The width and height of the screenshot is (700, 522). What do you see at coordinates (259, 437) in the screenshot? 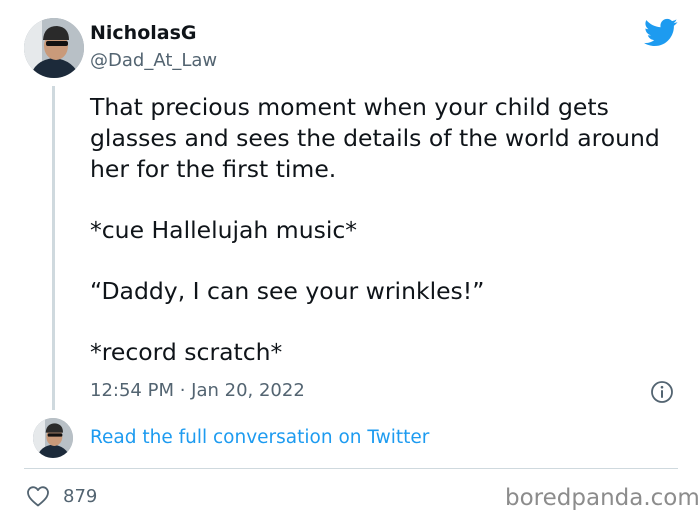
I see `read-conversation-link: Read the full conversation on Twitter` at bounding box center [259, 437].